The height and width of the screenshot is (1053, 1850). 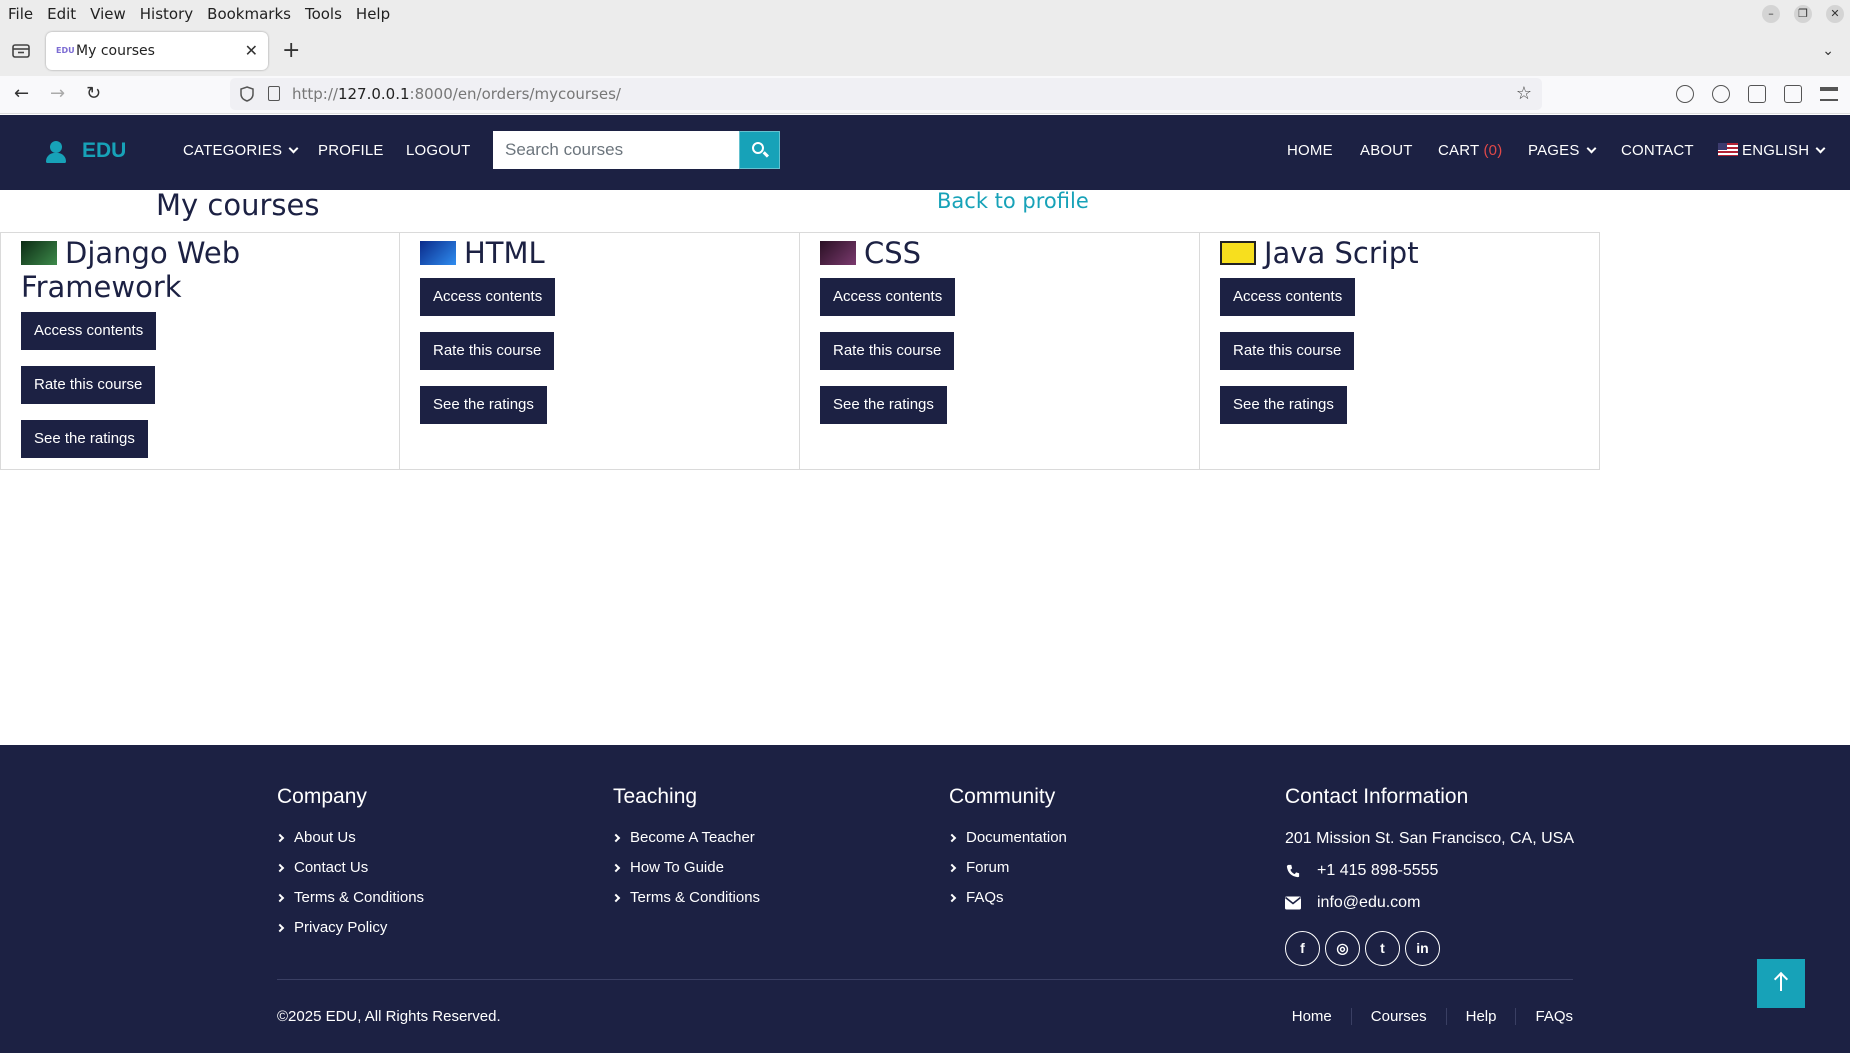 What do you see at coordinates (1422, 948) in the screenshot?
I see `linkedin-icon: in` at bounding box center [1422, 948].